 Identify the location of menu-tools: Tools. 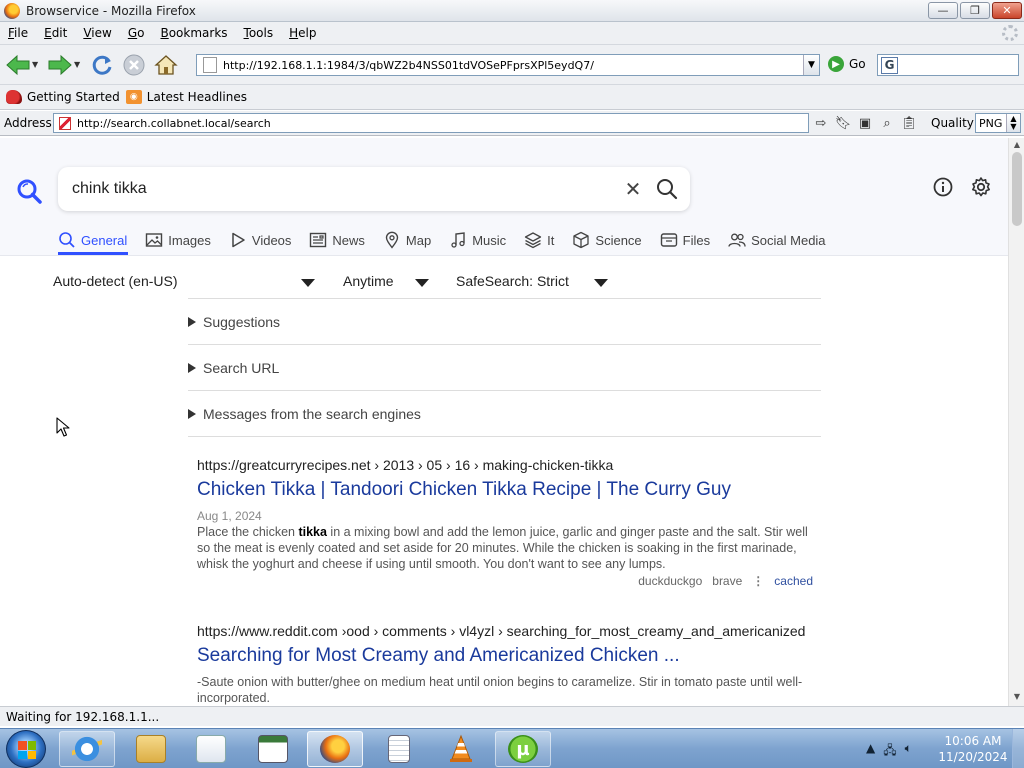
(259, 33).